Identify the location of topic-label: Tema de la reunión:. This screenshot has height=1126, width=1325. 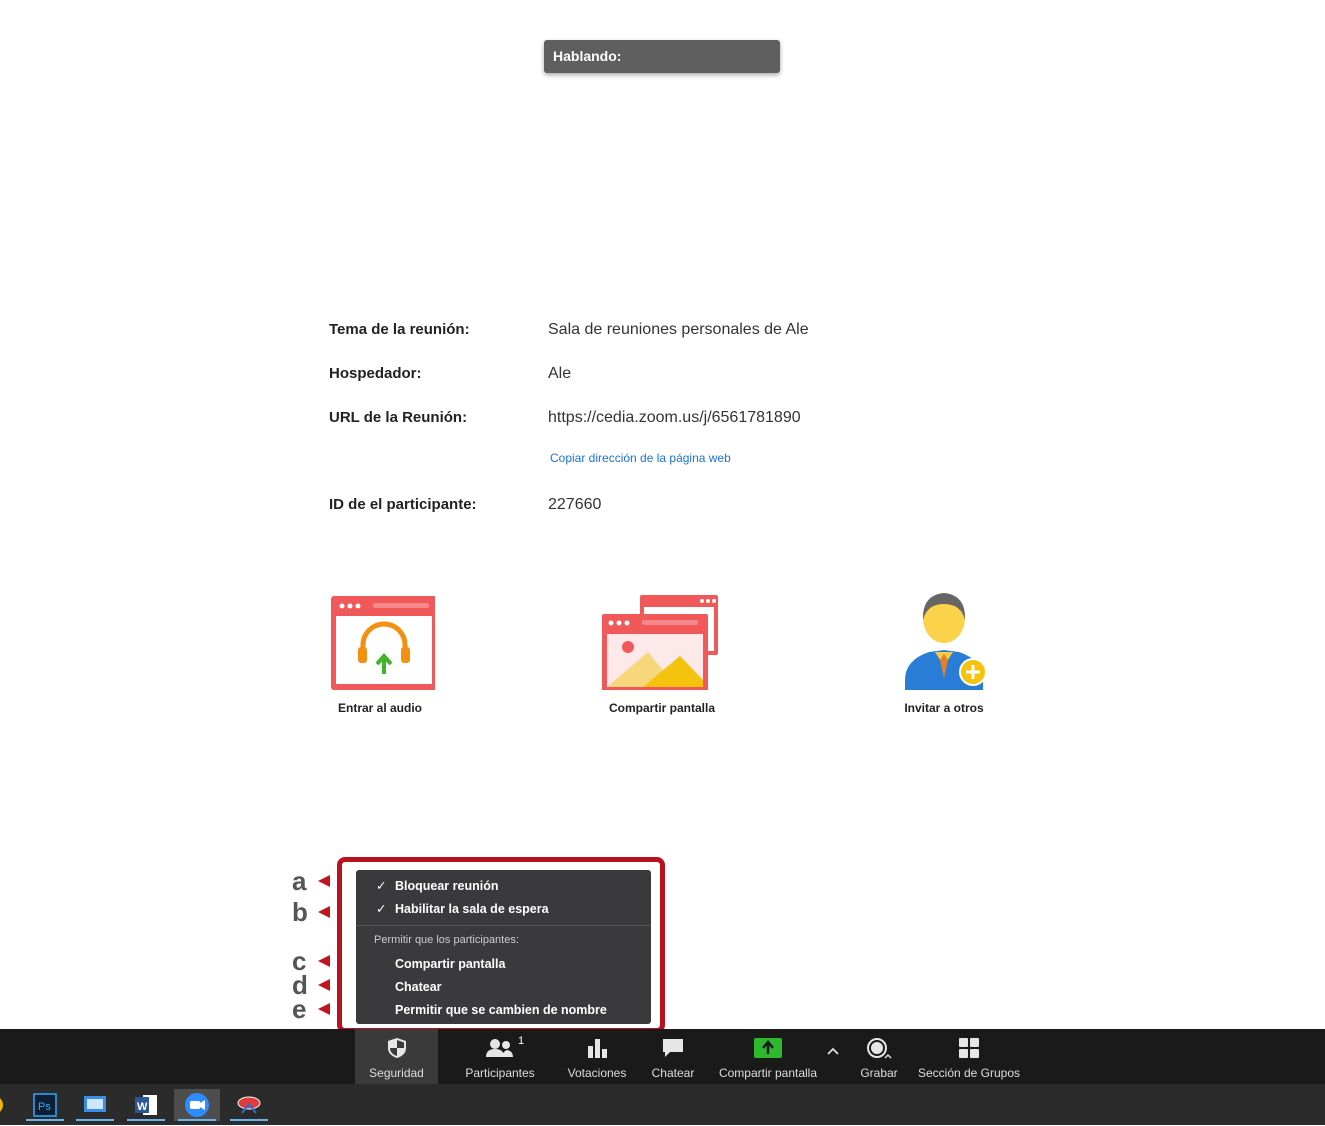
(399, 329).